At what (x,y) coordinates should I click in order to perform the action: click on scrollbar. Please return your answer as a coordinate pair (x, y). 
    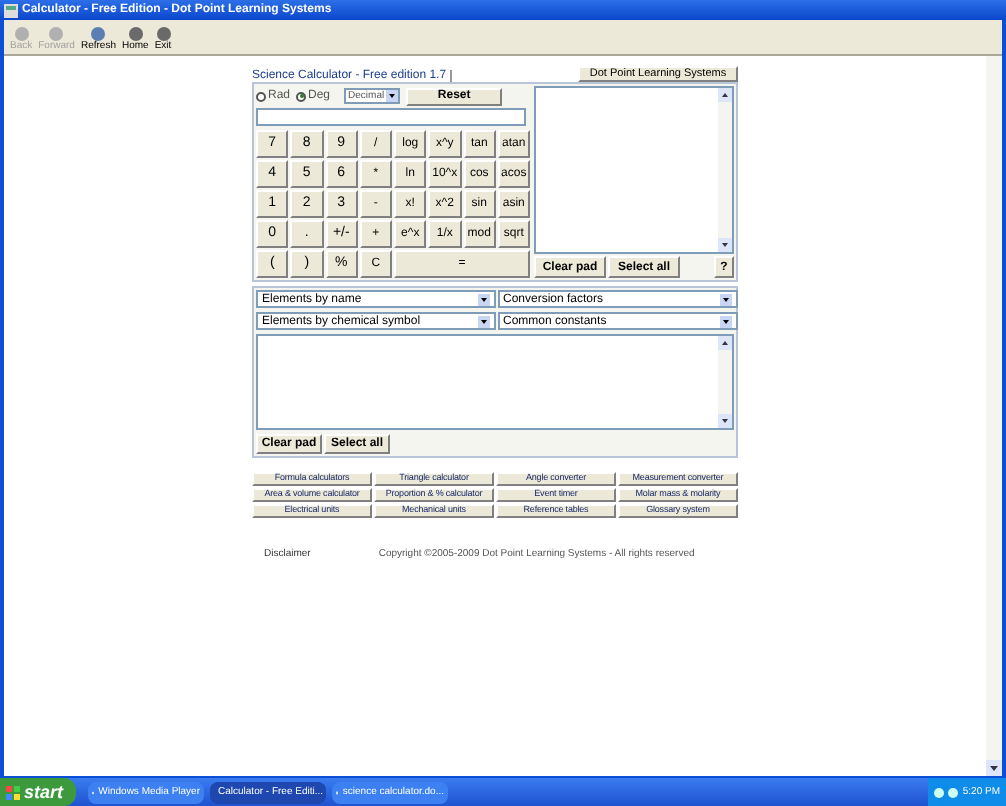
    Looking at the image, I should click on (994, 416).